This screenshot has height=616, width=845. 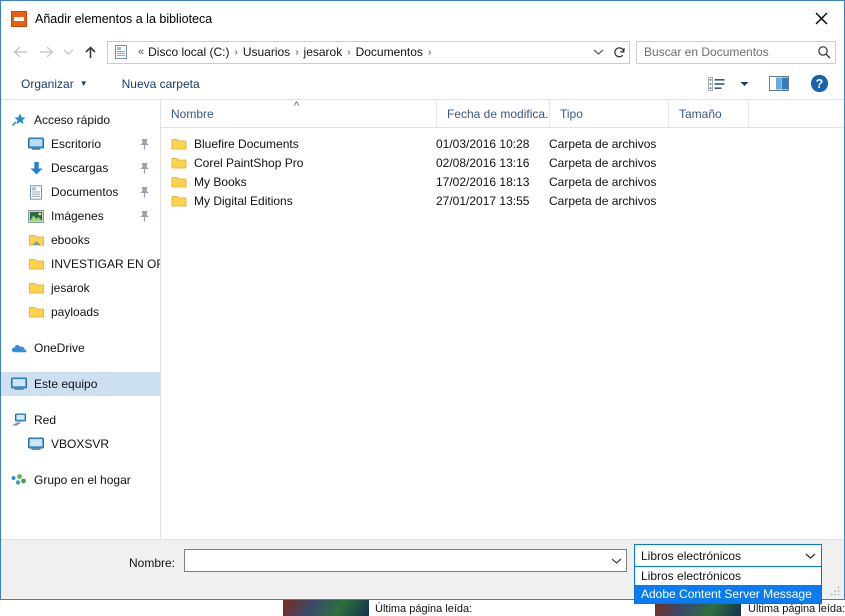 I want to click on search-input: Buscar en Documentos, so click(x=736, y=52).